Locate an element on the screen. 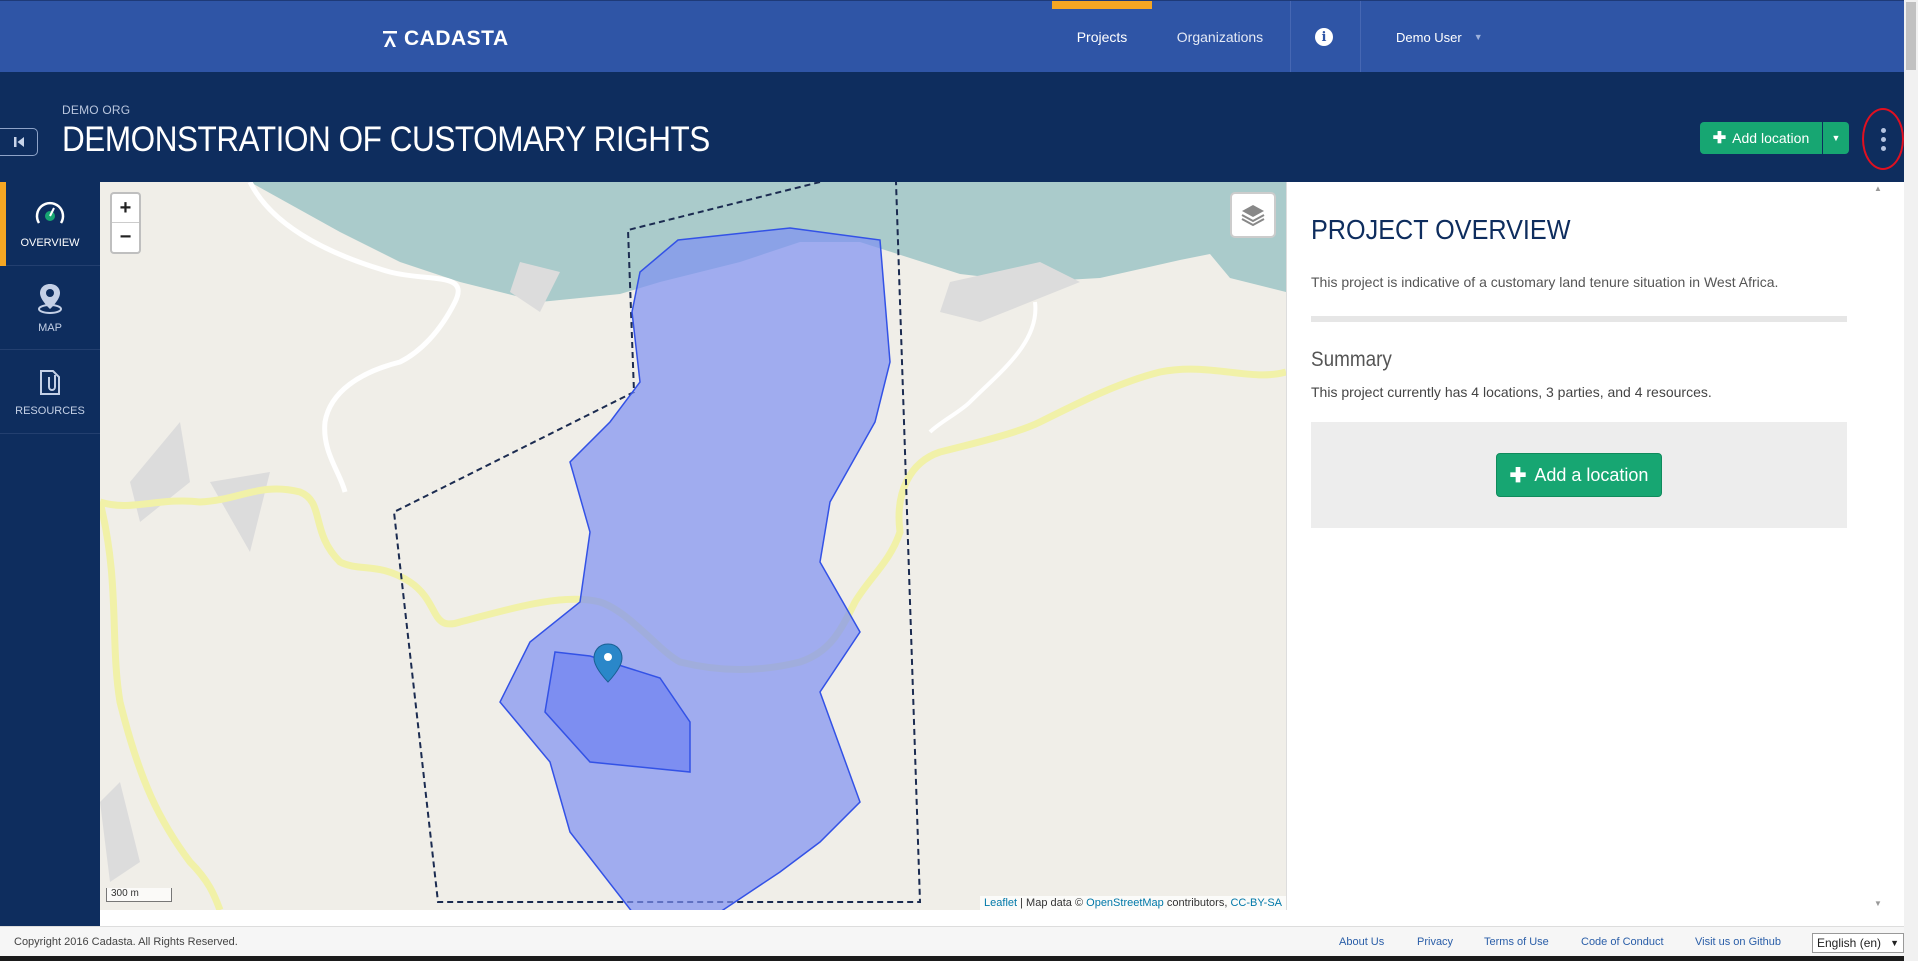  footer-link-about: About Us is located at coordinates (1361, 942).